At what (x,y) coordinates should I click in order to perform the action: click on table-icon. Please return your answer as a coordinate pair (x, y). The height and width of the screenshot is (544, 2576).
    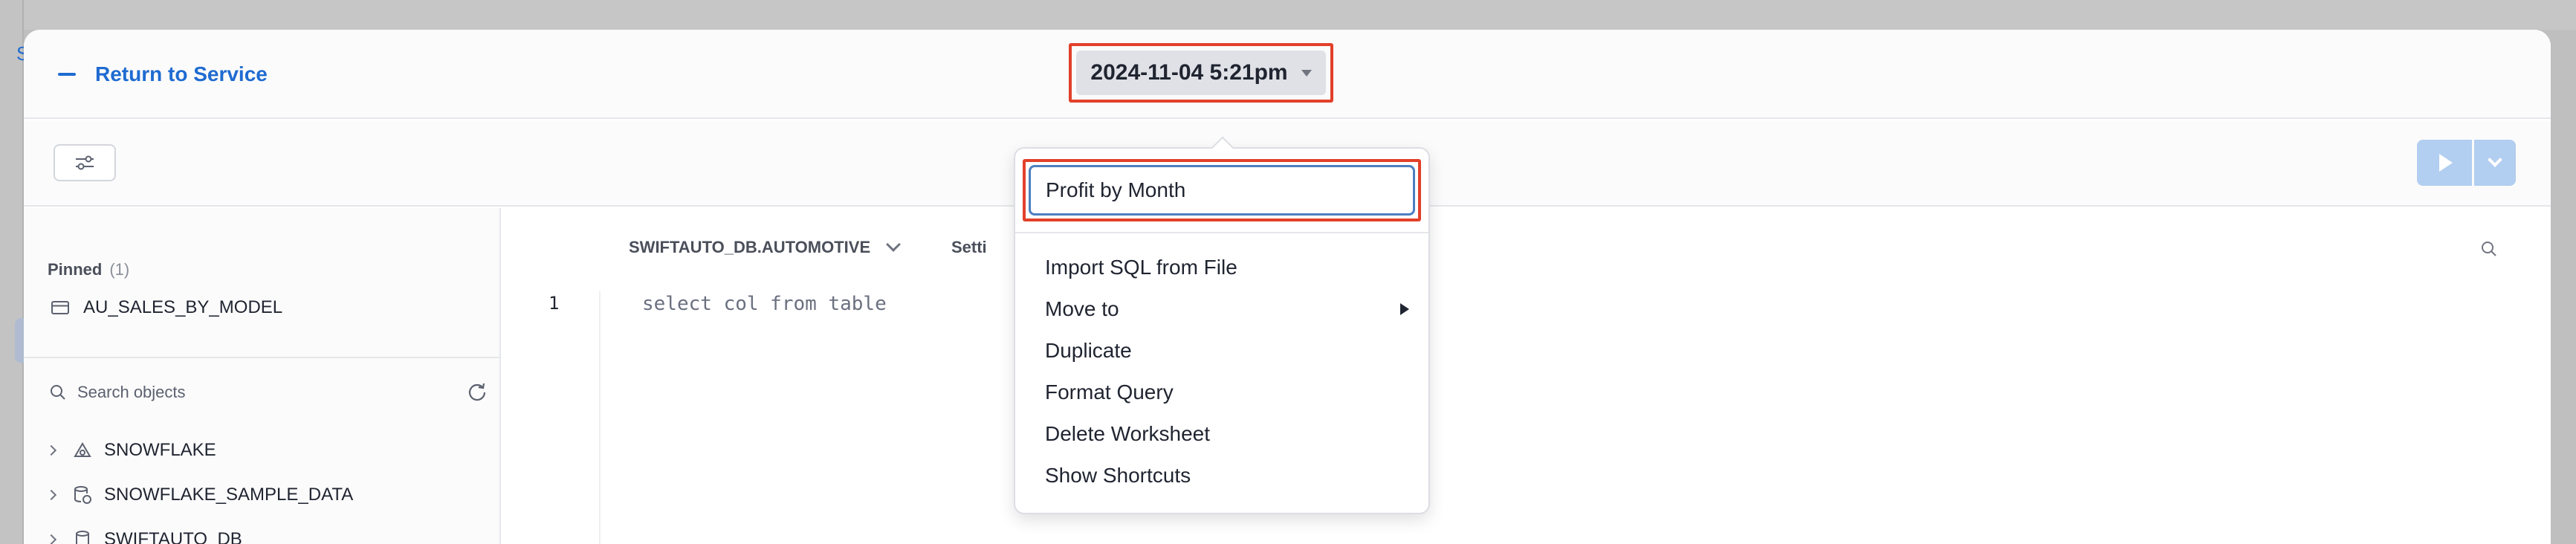
    Looking at the image, I should click on (60, 308).